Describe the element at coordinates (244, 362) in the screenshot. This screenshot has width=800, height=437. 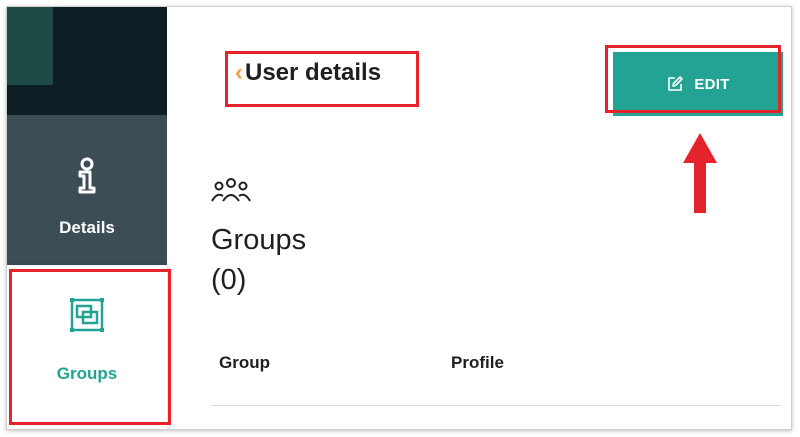
I see `column-header-group: Group` at that location.